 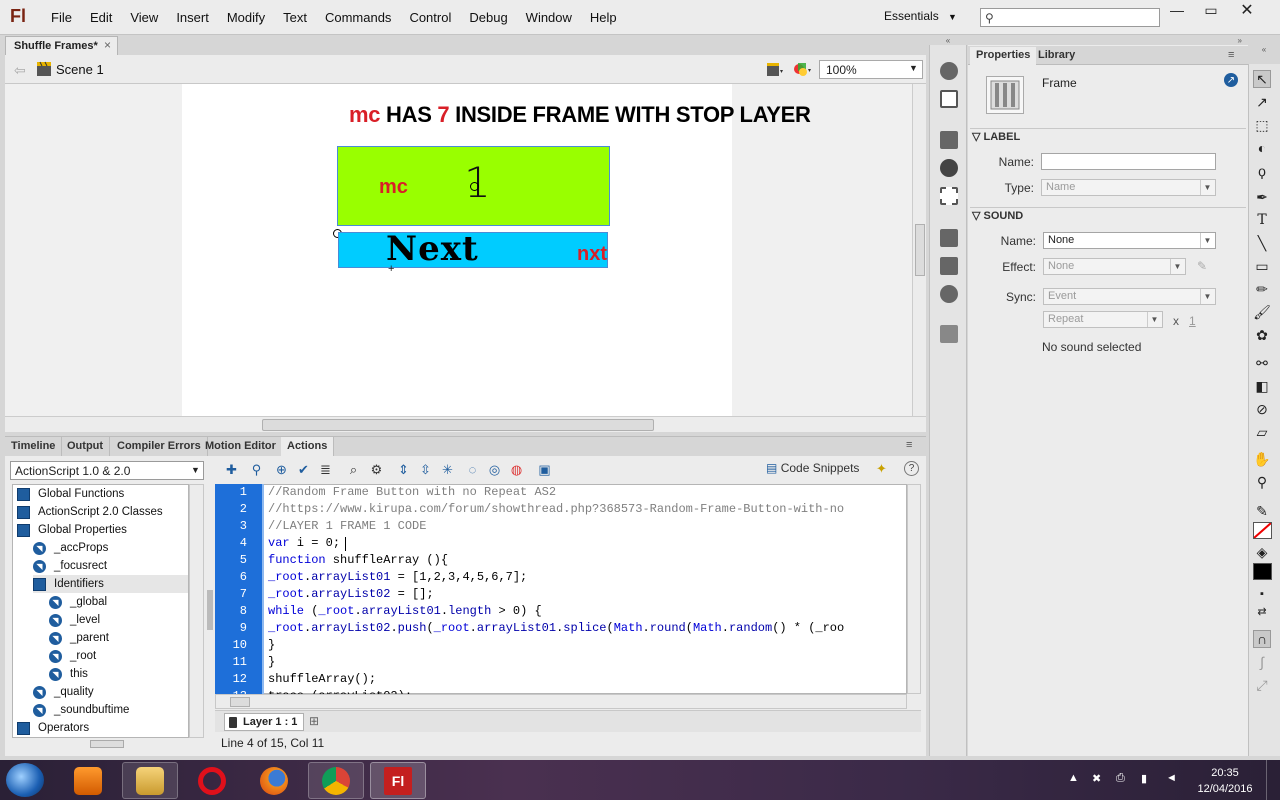 I want to click on tray-network-error-icon: ✖, so click(x=1098, y=779).